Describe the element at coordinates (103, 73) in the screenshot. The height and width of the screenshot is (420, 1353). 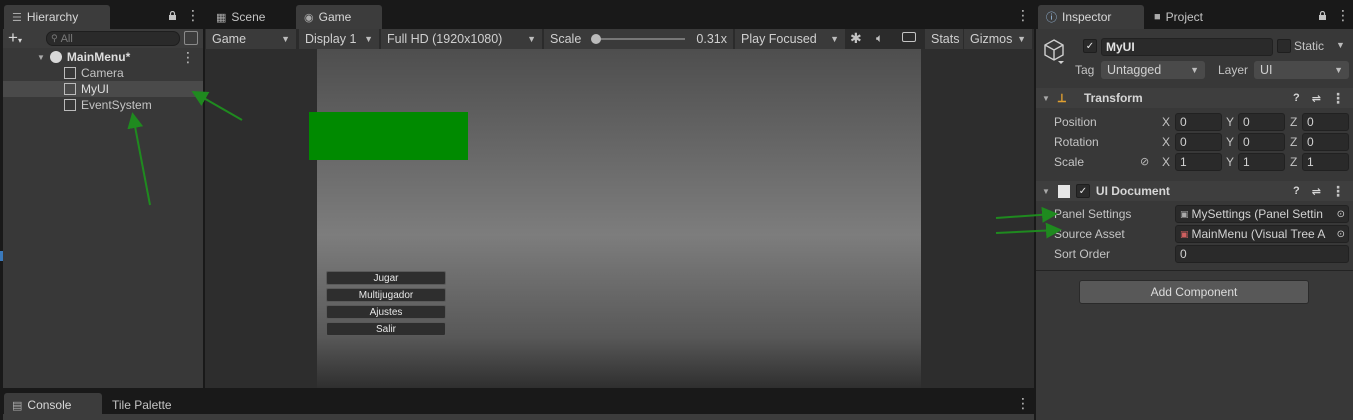
I see `hierarchy-item-camera: Camera` at that location.